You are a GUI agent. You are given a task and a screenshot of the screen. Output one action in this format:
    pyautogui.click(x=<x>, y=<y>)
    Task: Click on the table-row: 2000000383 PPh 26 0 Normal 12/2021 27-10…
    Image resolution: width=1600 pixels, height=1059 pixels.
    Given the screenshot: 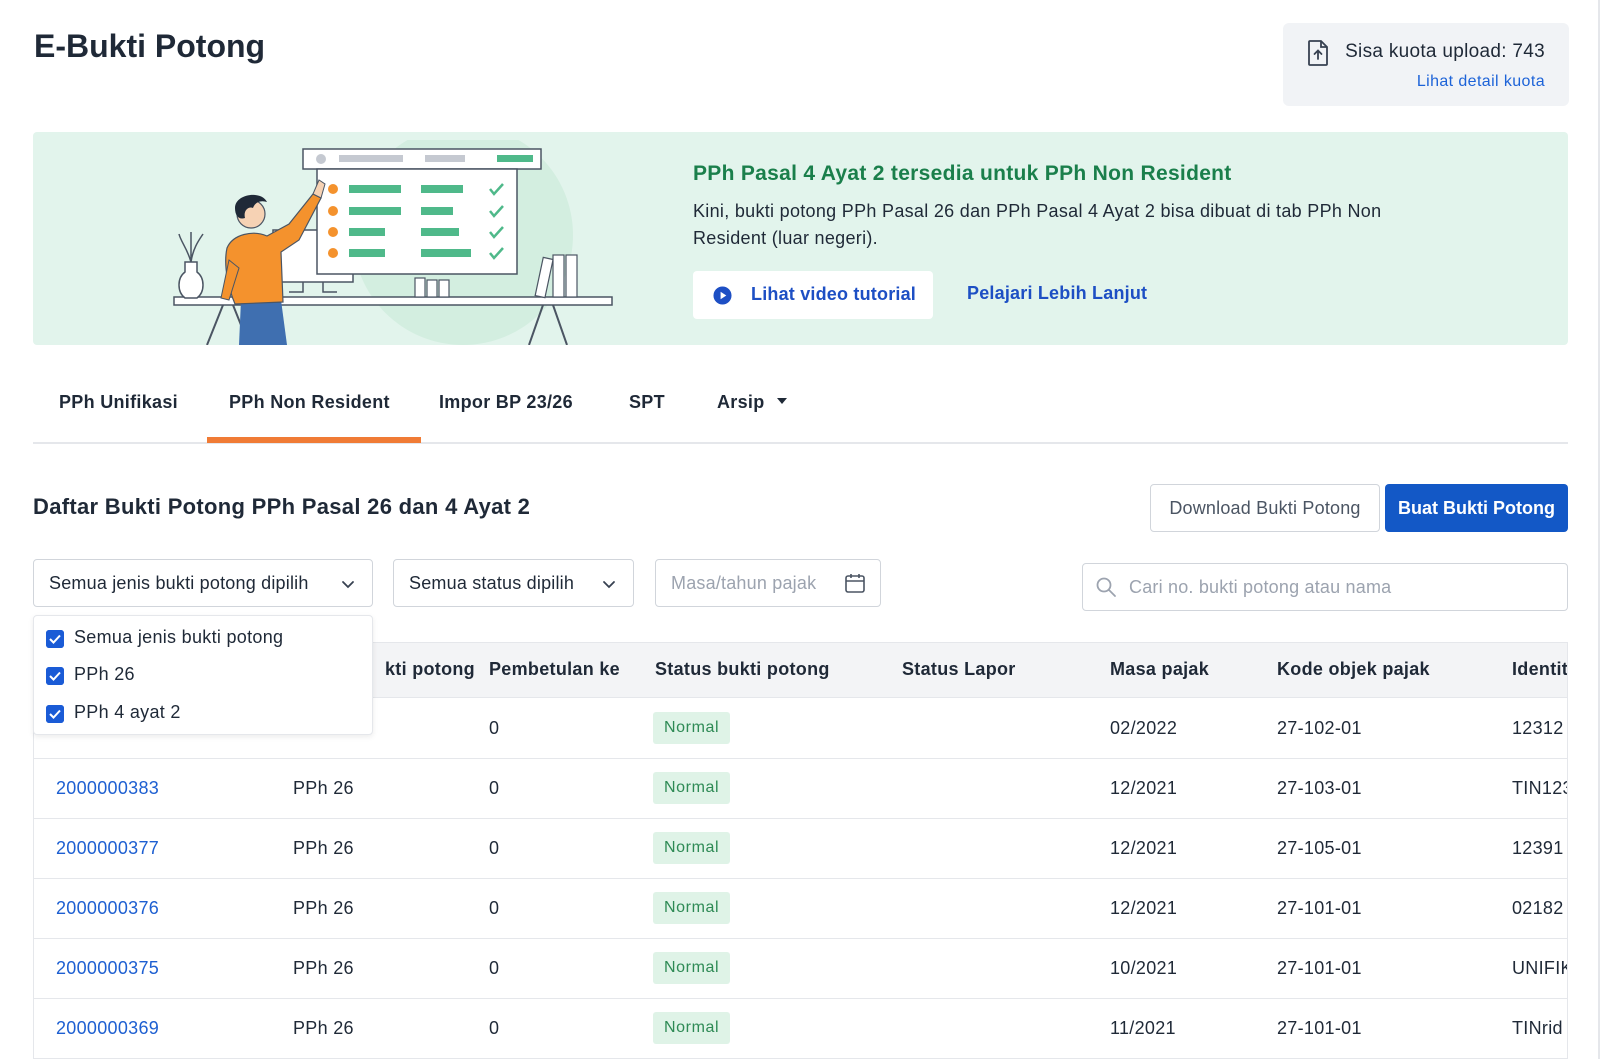 What is the action you would take?
    pyautogui.click(x=801, y=789)
    